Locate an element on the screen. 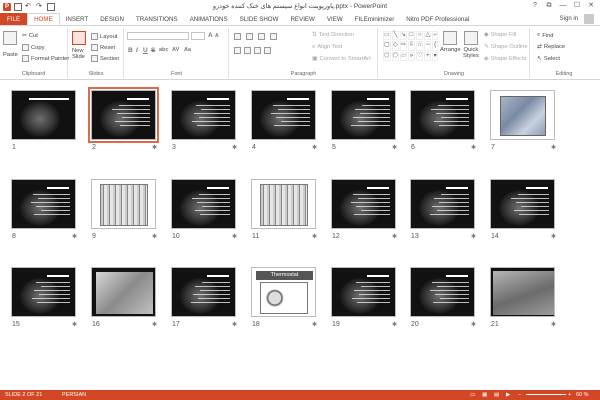 The height and width of the screenshot is (400, 600). font-size-dropdown is located at coordinates (198, 36).